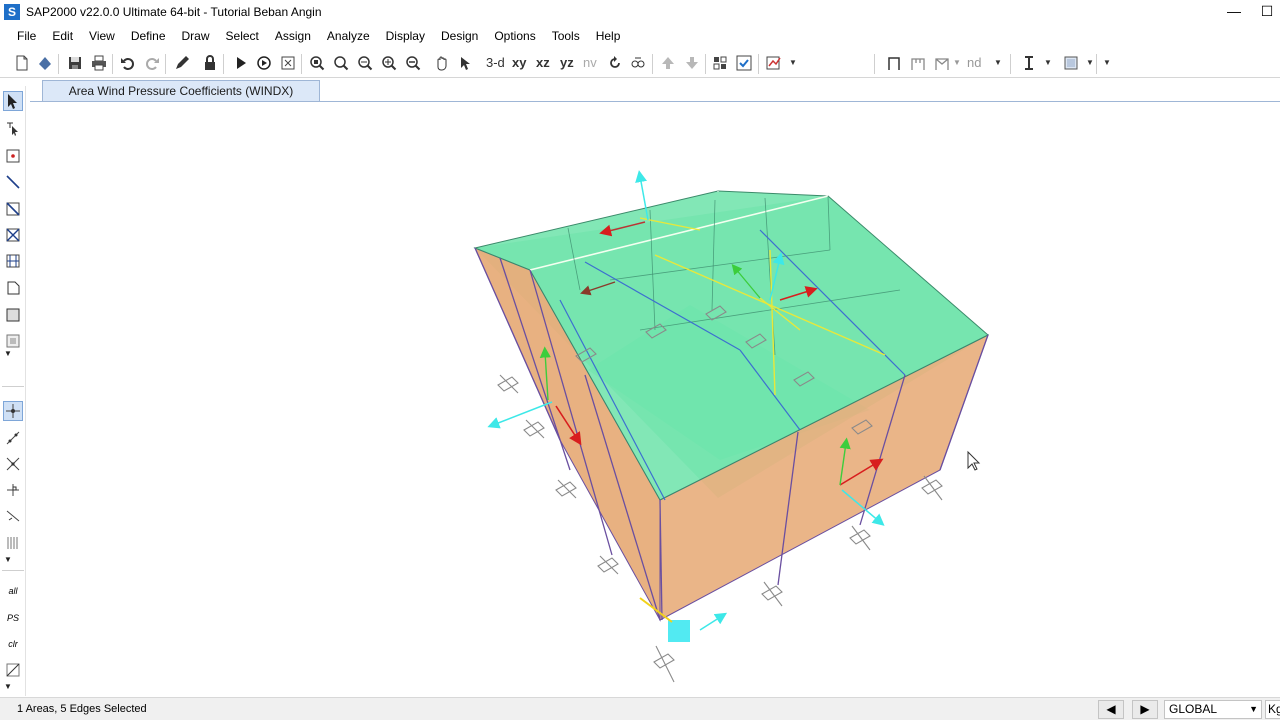 This screenshot has width=1280, height=720. What do you see at coordinates (13, 261) in the screenshot?
I see `quick-draw-secondary-icon` at bounding box center [13, 261].